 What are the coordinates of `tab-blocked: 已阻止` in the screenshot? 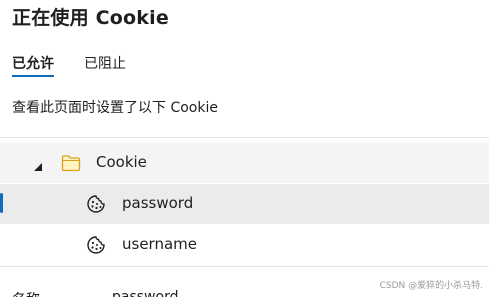 It's located at (105, 65).